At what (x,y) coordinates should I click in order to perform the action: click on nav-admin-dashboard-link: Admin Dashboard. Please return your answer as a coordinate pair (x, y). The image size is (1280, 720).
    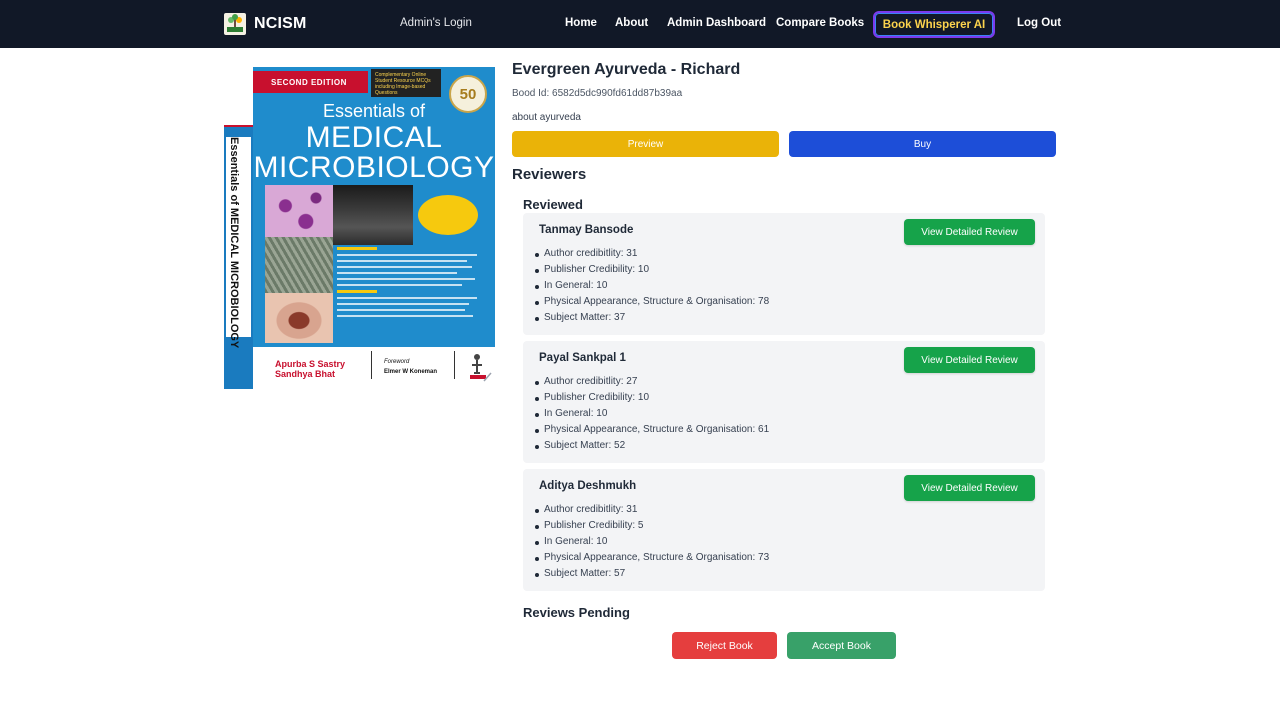
    Looking at the image, I should click on (716, 23).